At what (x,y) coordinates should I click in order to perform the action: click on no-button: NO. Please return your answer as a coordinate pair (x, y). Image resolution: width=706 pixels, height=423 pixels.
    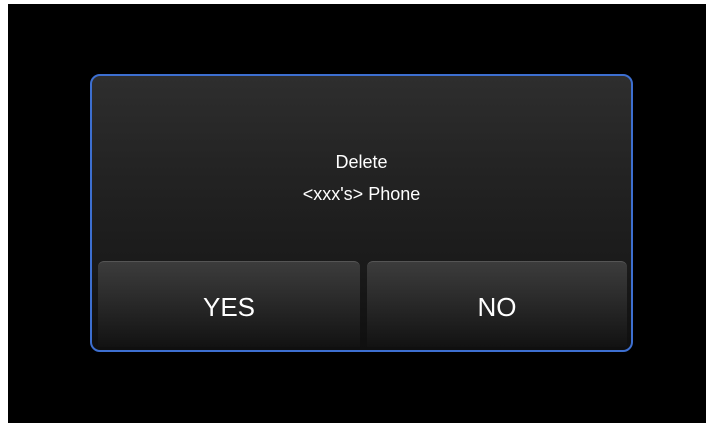
    Looking at the image, I should click on (497, 304).